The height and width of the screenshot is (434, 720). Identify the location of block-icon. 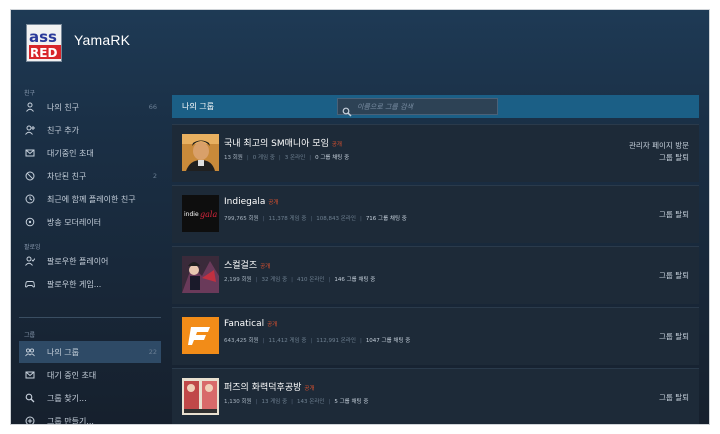
(30, 176).